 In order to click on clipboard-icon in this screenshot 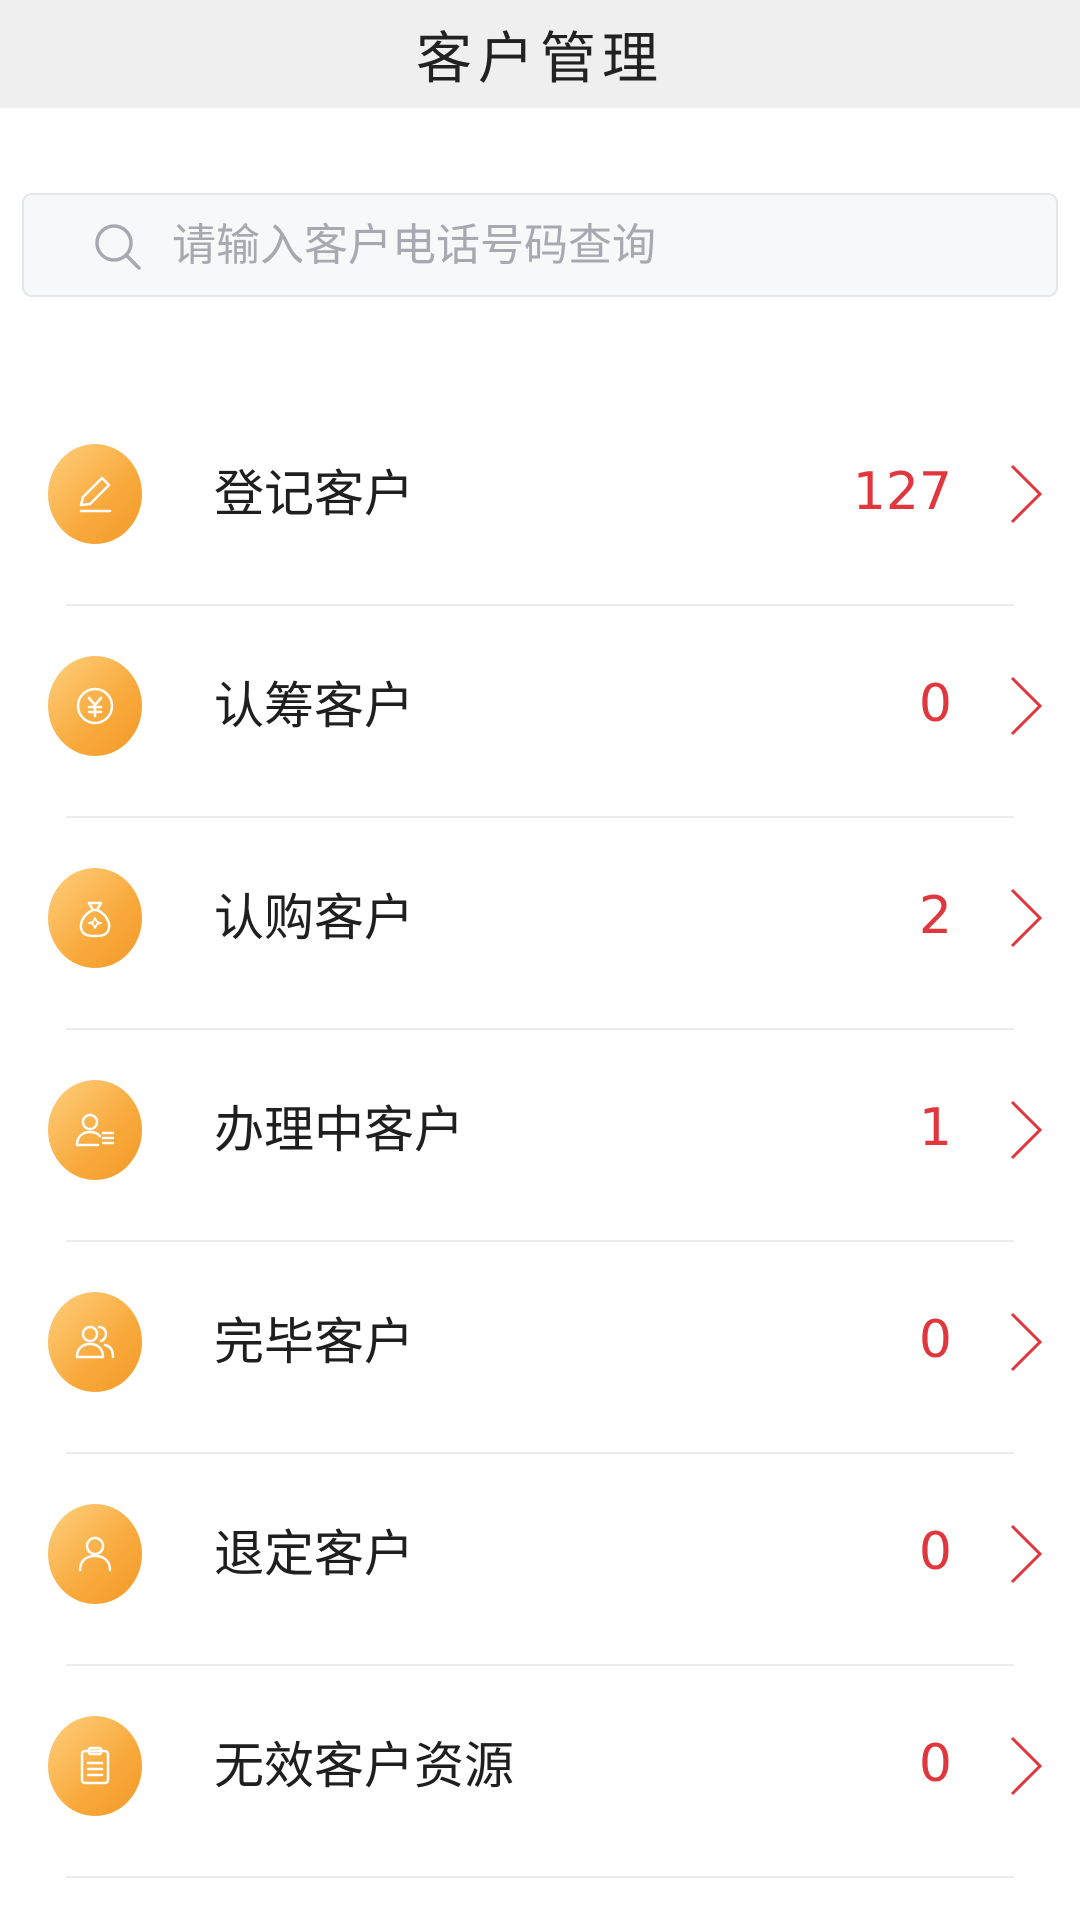, I will do `click(95, 1765)`.